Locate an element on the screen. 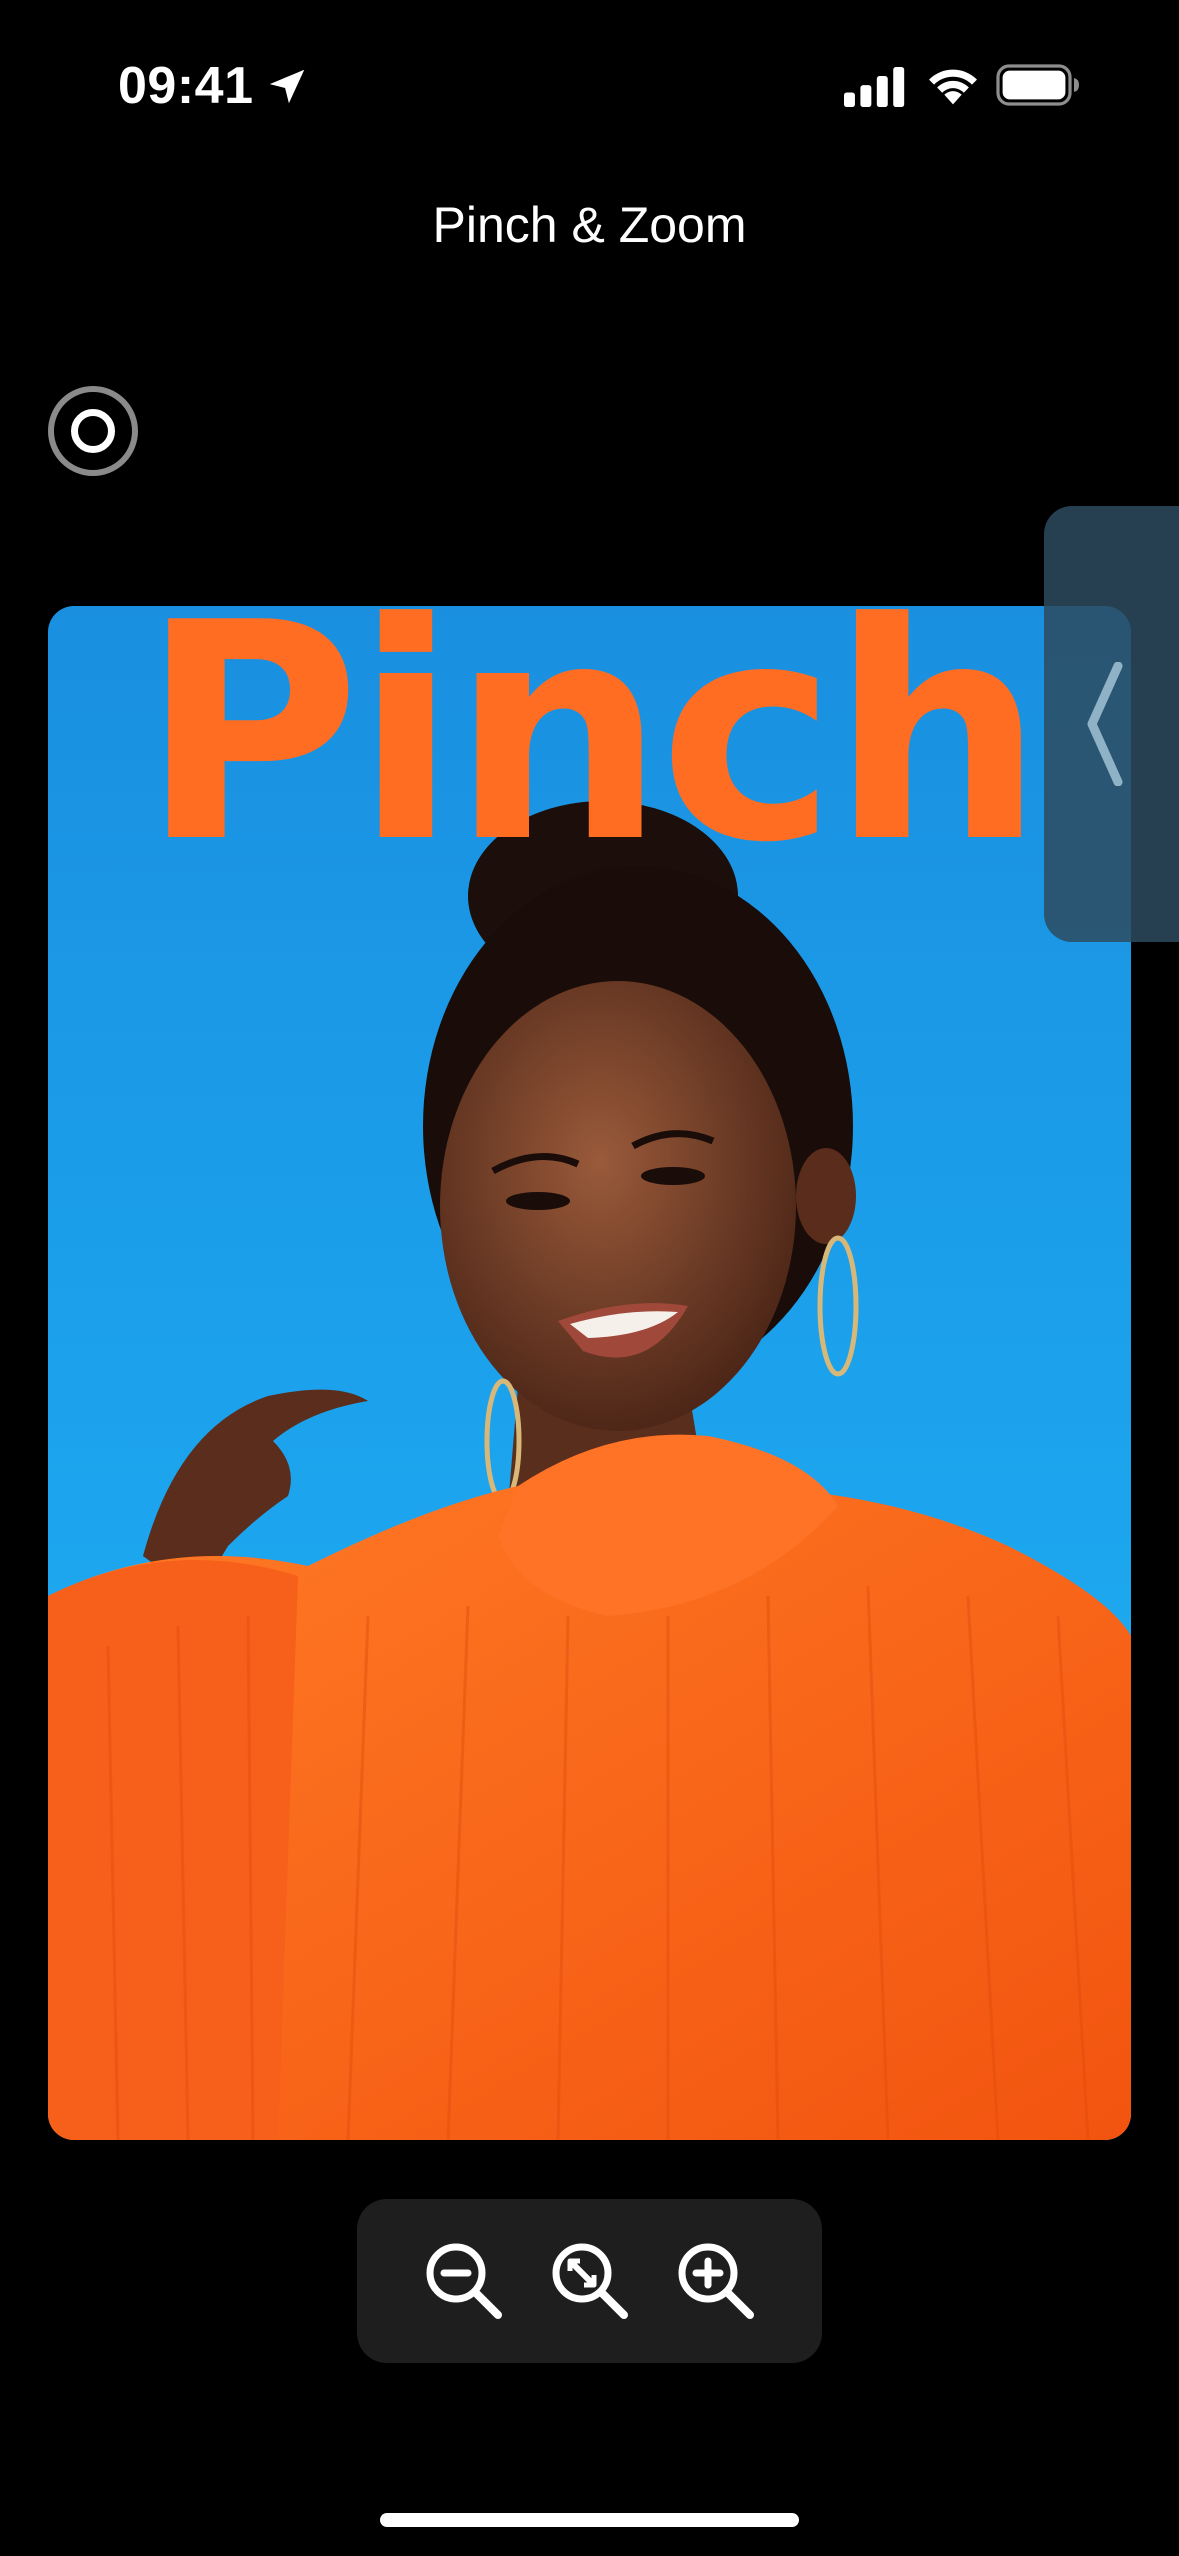 The image size is (1179, 2556). zoom-out-button is located at coordinates (464, 2281).